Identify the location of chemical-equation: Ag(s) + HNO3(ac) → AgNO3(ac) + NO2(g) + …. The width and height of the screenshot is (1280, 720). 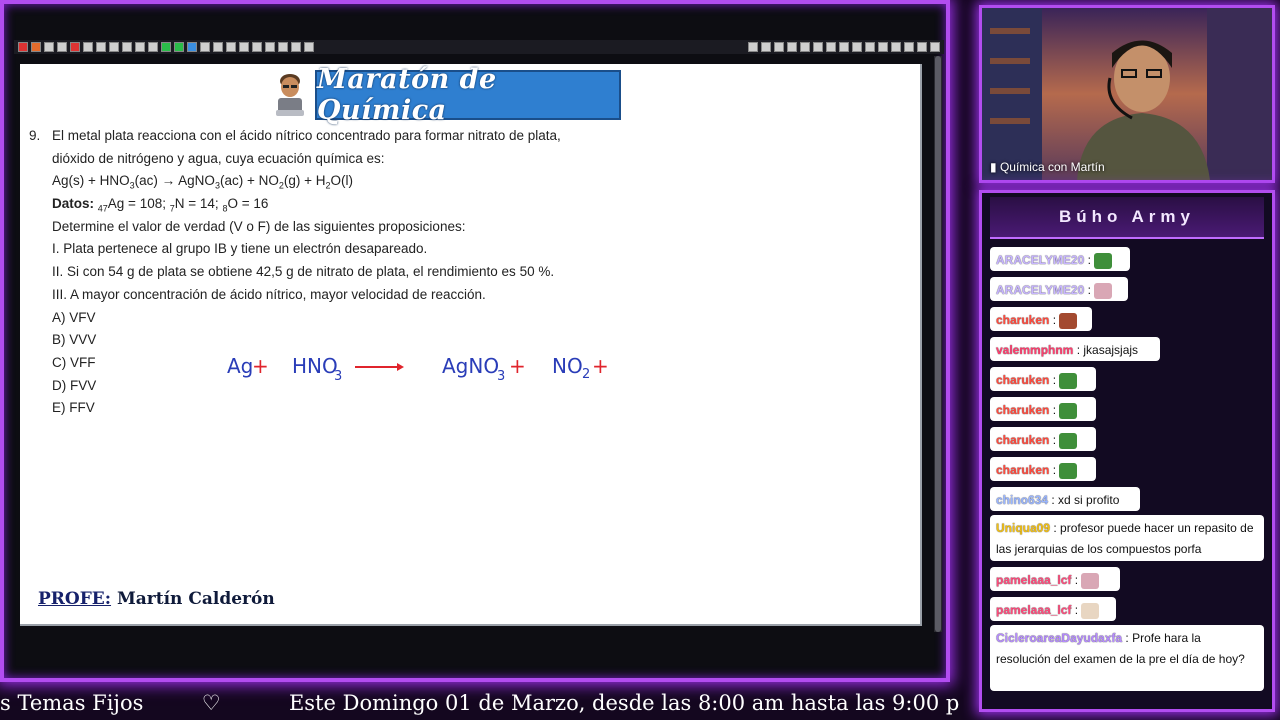
(203, 182).